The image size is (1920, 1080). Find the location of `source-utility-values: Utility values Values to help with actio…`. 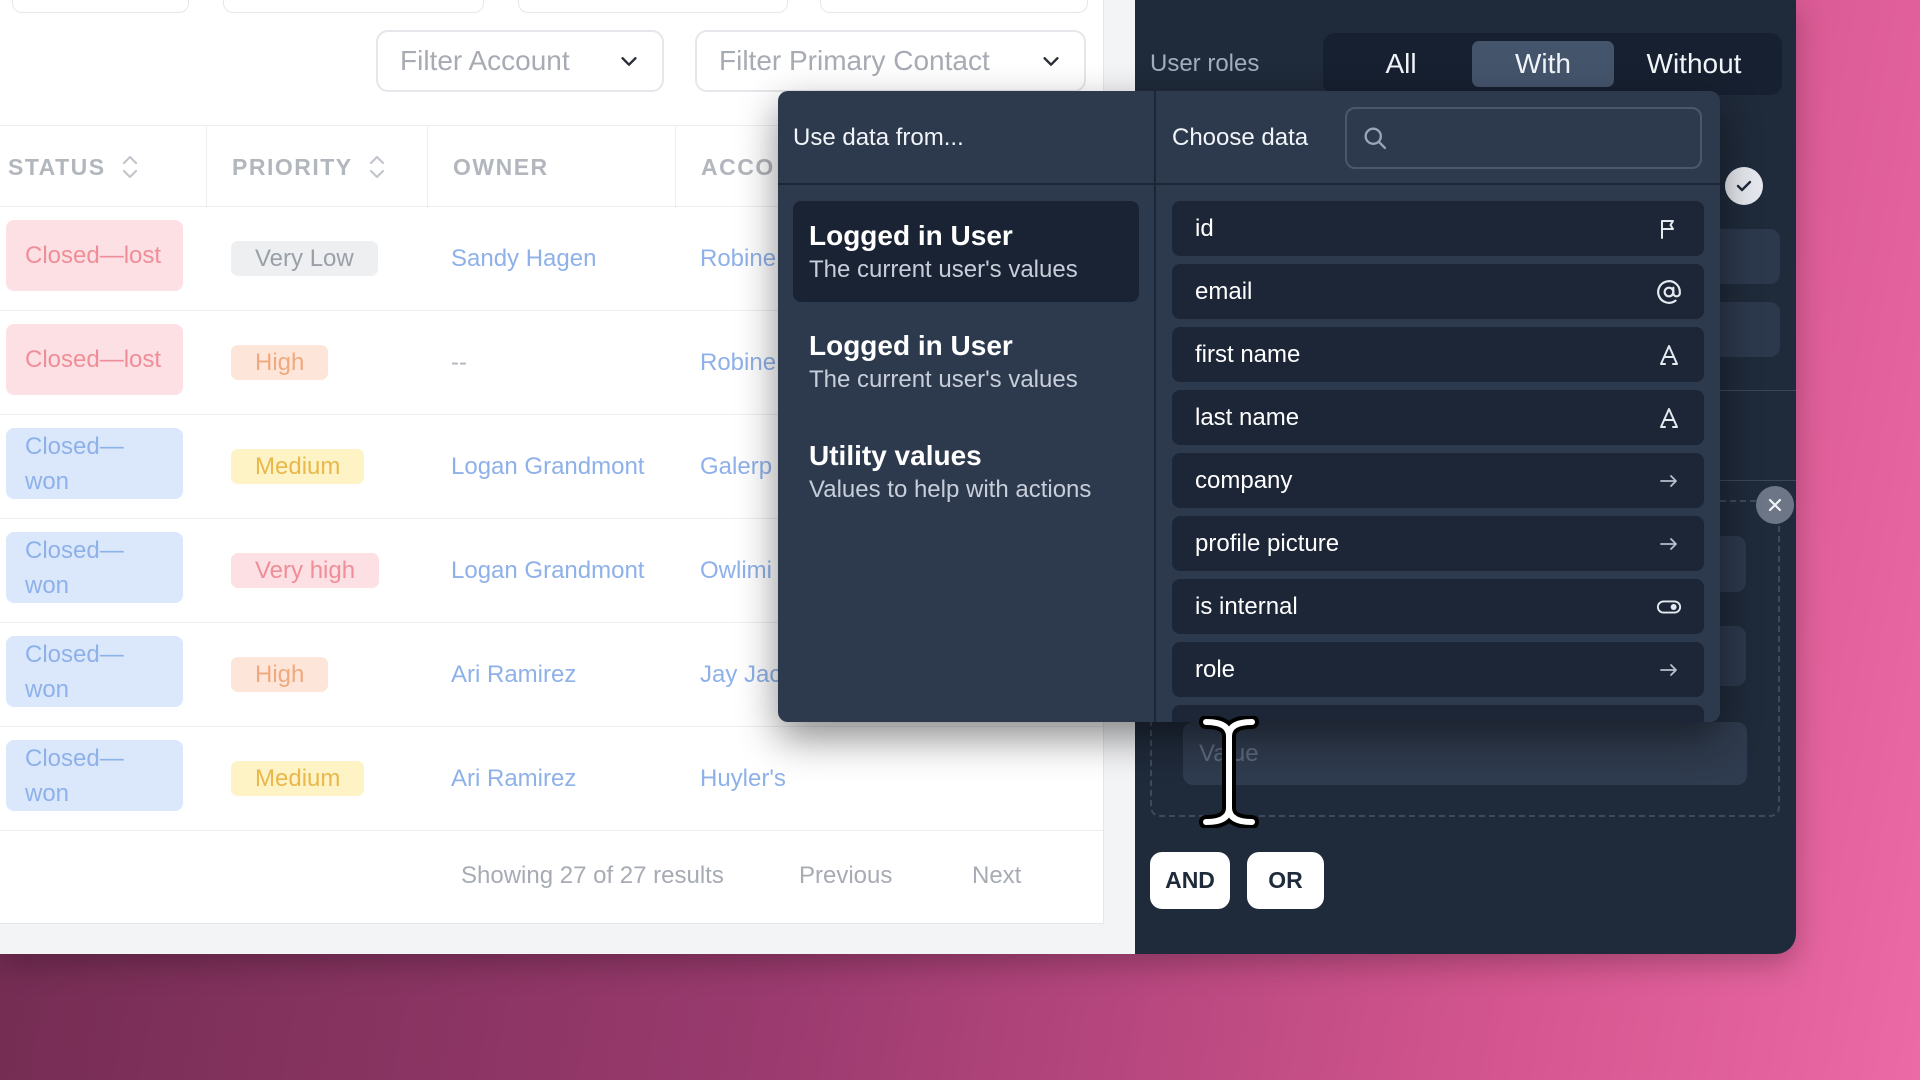

source-utility-values: Utility values Values to help with actio… is located at coordinates (966, 471).